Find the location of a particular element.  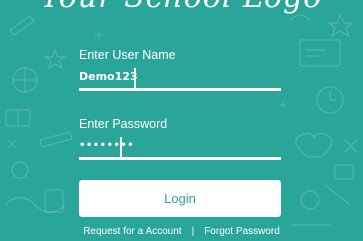

ruler-doodle is located at coordinates (56, 139).